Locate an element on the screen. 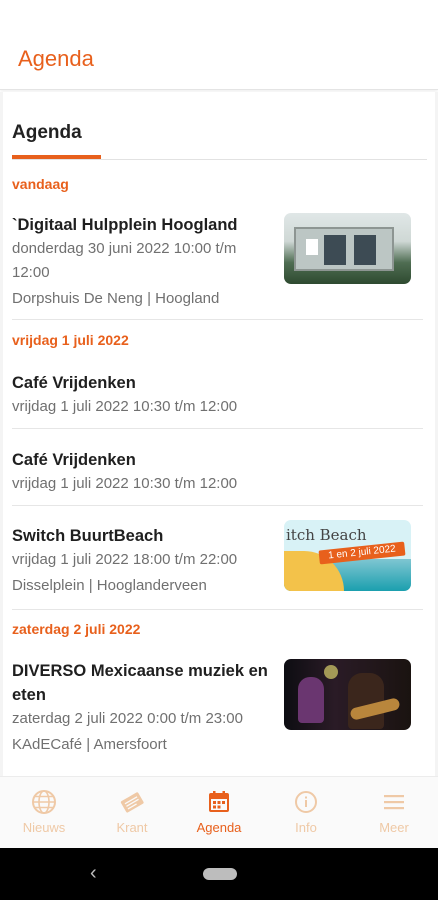 The height and width of the screenshot is (900, 438). nav-info: Info is located at coordinates (306, 813).